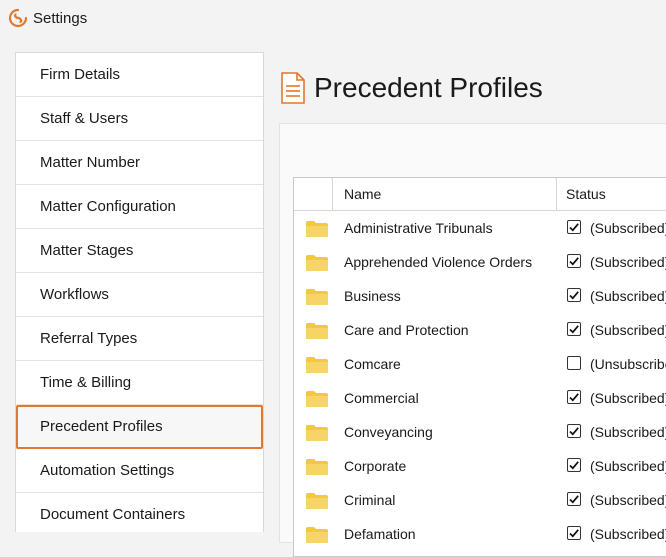 The image size is (666, 557). I want to click on table-row: Corporate (Subscribed), so click(480, 466).